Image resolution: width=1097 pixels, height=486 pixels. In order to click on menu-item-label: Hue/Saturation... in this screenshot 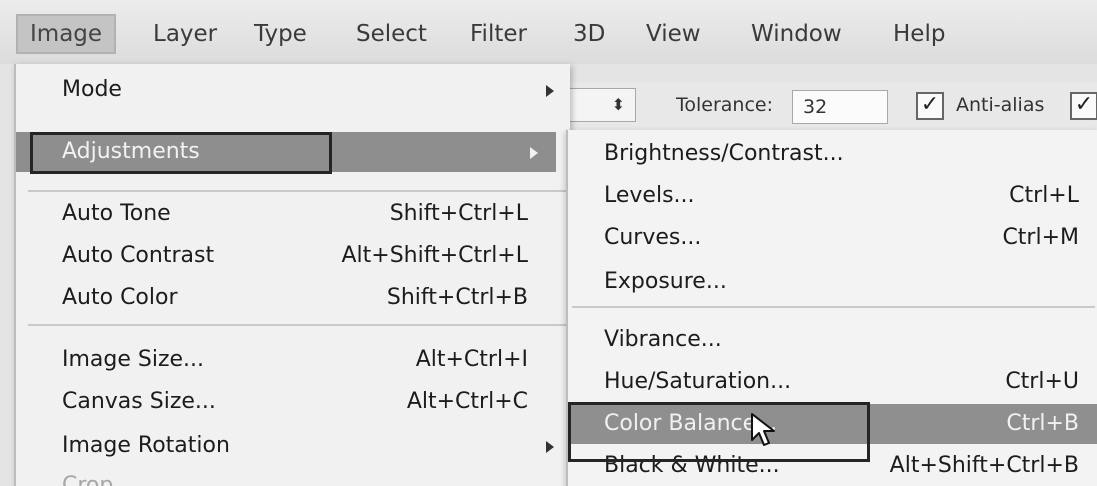, I will do `click(698, 381)`.